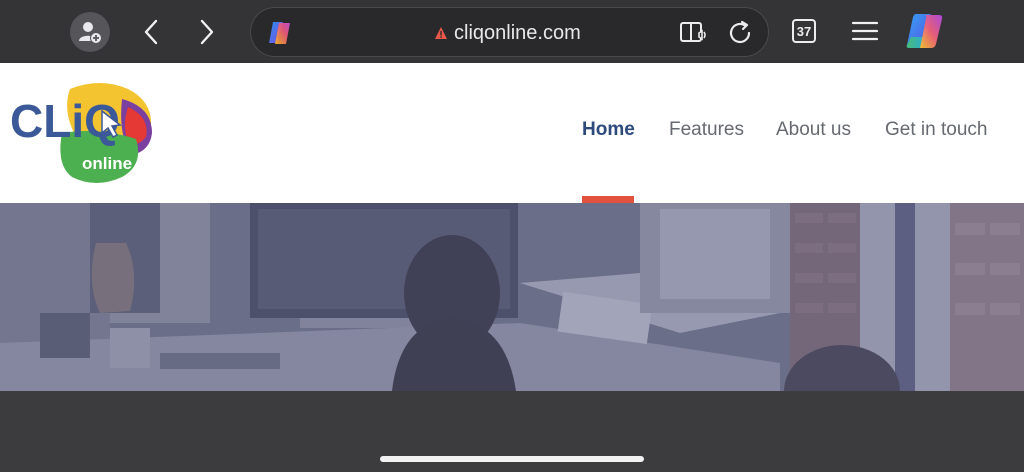  What do you see at coordinates (151, 32) in the screenshot?
I see `chevron-left-icon` at bounding box center [151, 32].